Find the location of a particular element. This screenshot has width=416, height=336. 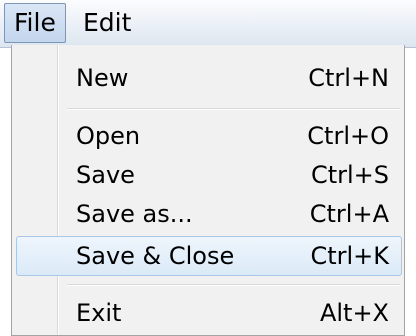

menu-item-shortcut: Alt+X is located at coordinates (354, 313).